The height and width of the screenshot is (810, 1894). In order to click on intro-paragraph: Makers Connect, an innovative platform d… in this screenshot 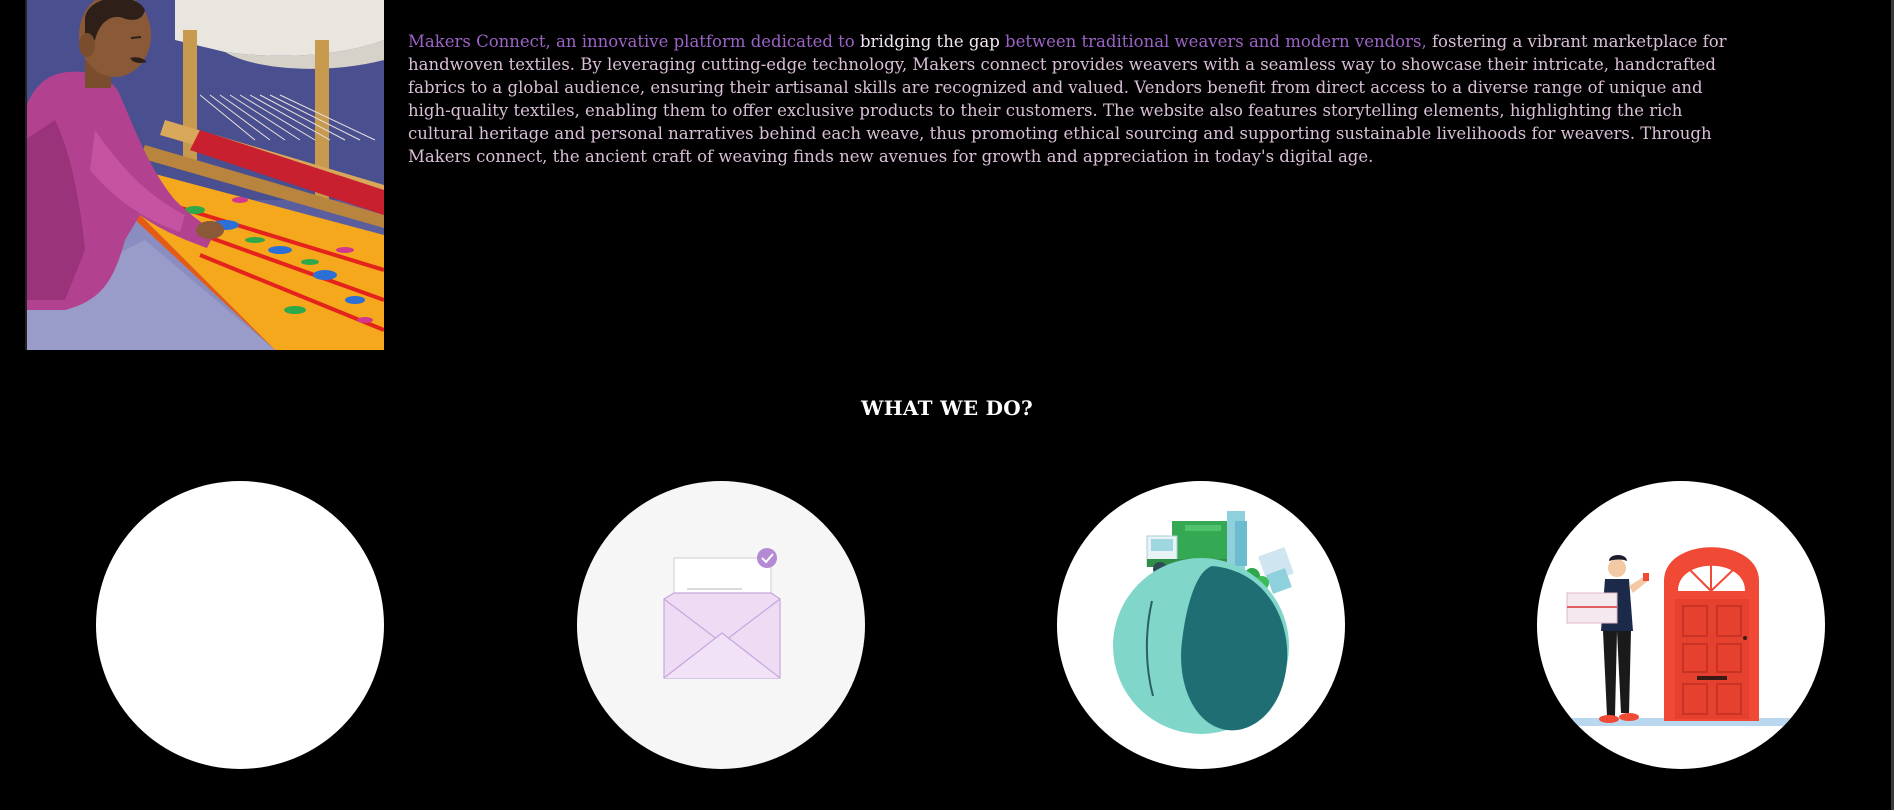, I will do `click(1078, 99)`.